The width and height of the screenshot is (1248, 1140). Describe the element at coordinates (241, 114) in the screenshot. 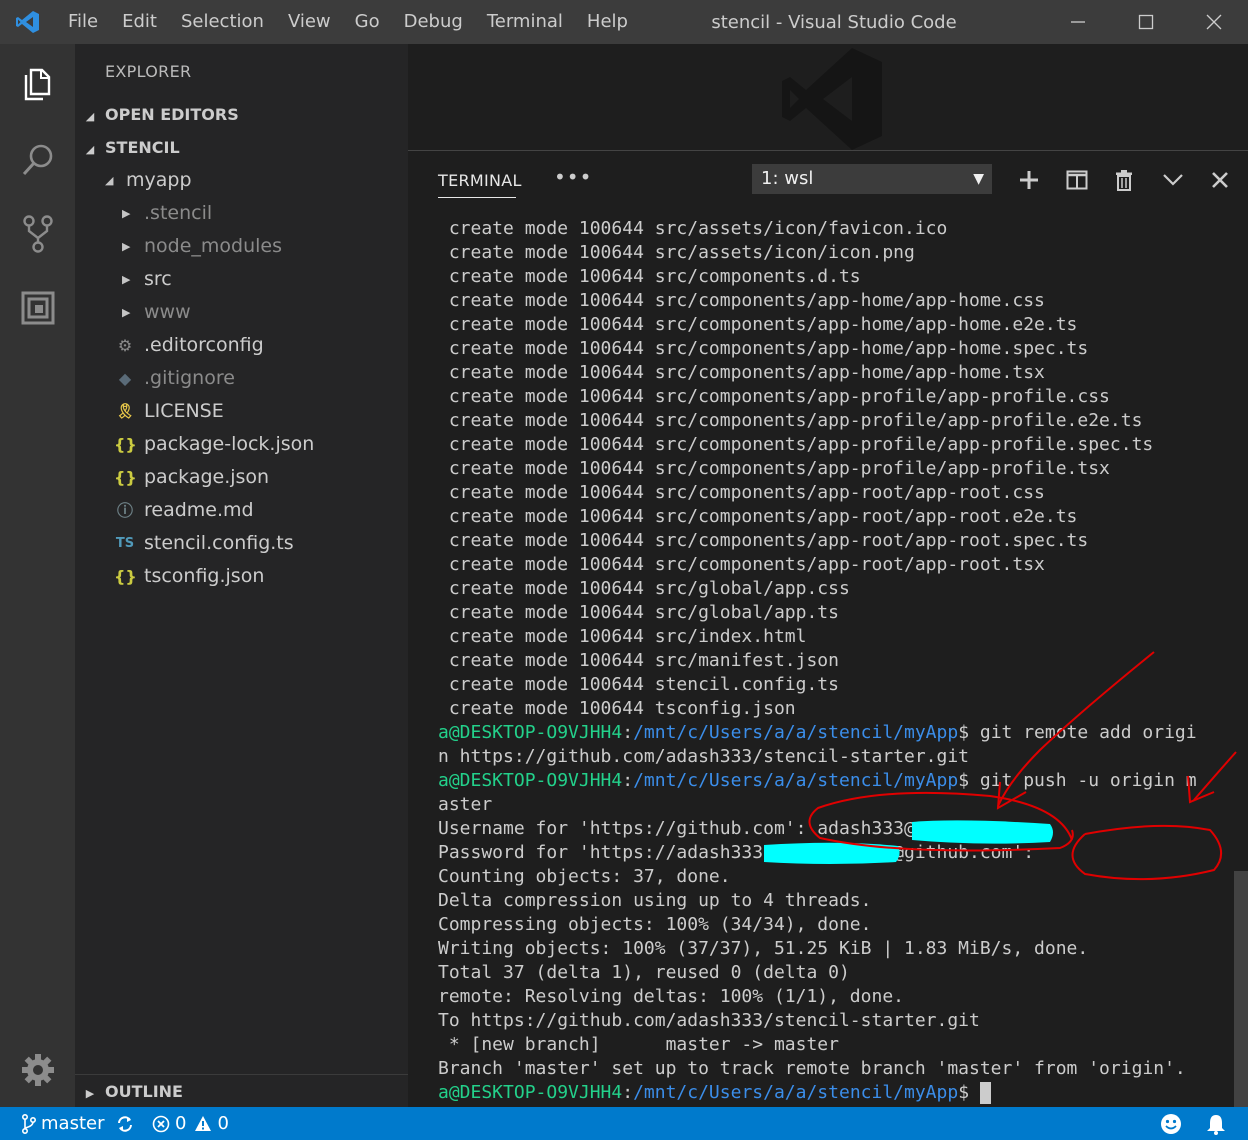

I see `open-editors-header: ◢ OPEN EDITORS` at that location.